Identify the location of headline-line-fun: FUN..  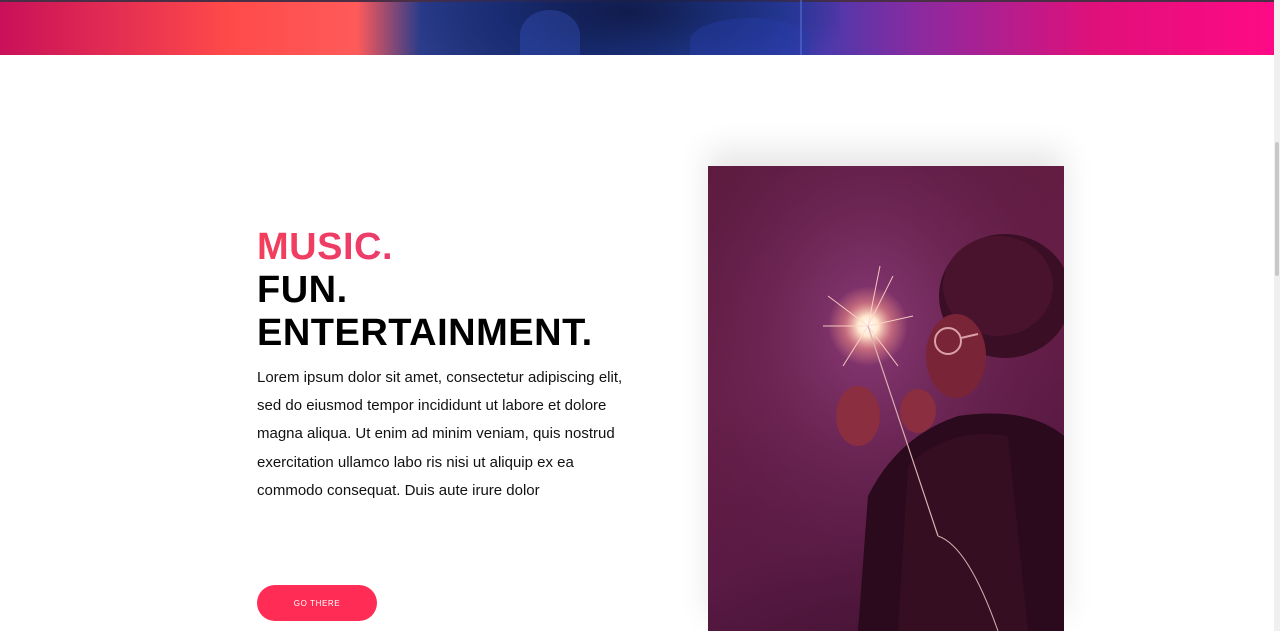
(302, 290).